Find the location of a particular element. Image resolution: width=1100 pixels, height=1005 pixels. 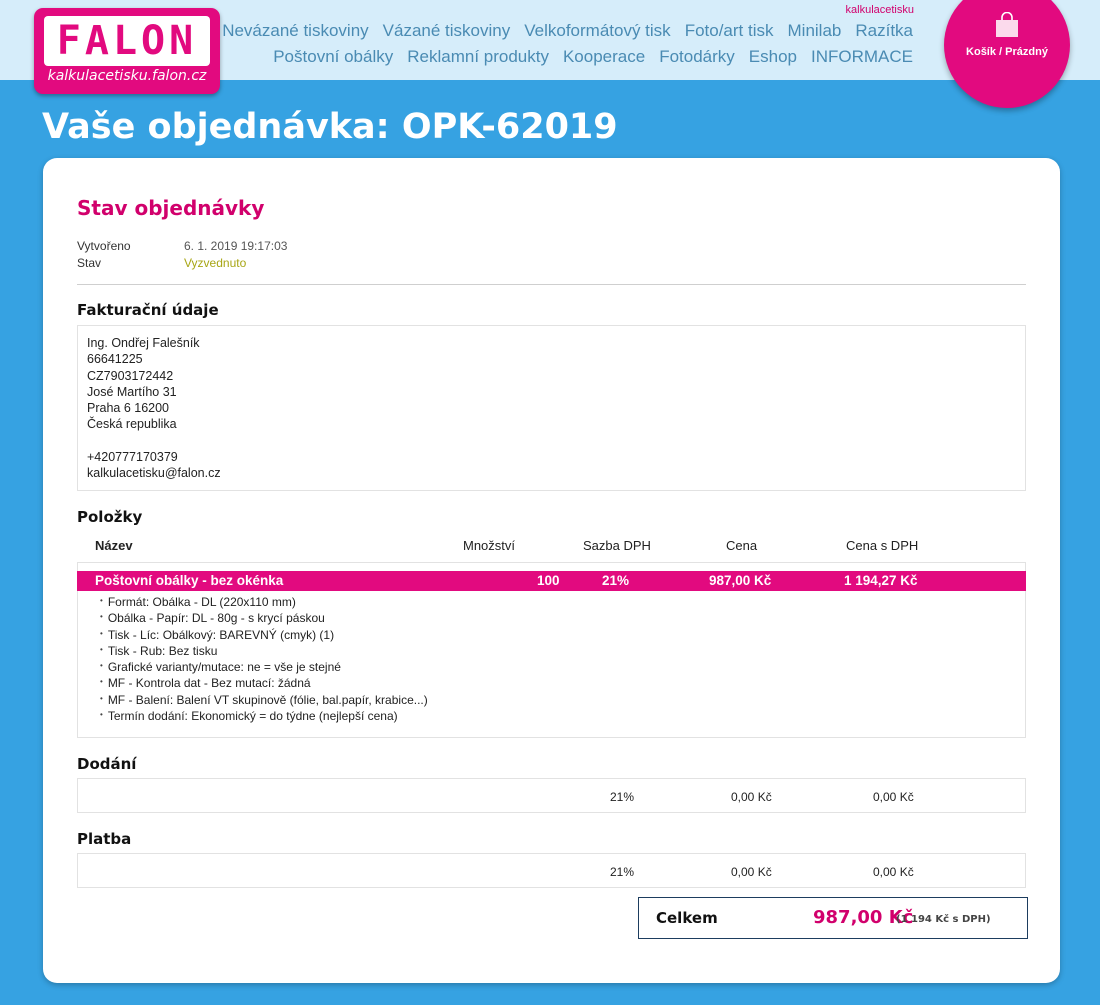

items-title: Položky is located at coordinates (110, 517).